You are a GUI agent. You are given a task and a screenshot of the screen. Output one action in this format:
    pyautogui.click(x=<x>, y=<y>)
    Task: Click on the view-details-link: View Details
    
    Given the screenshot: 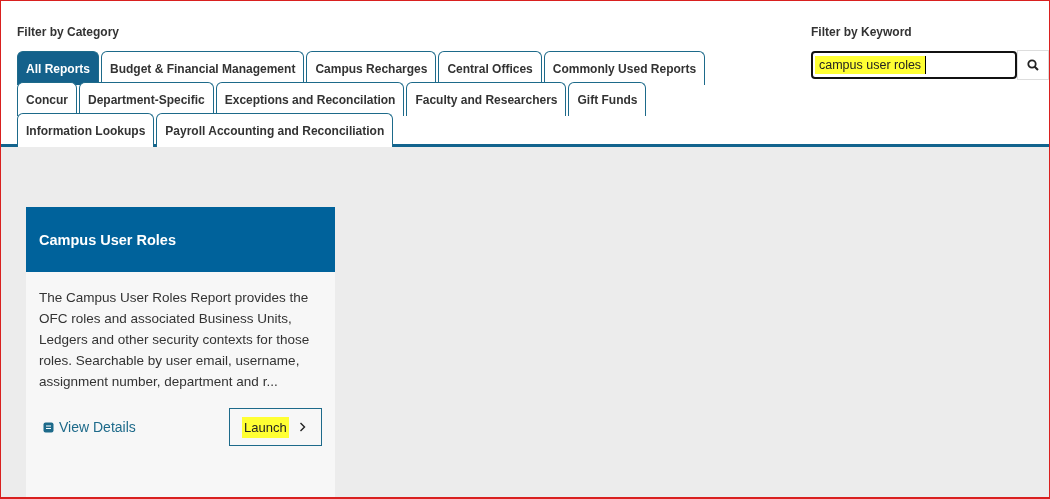 What is the action you would take?
    pyautogui.click(x=89, y=427)
    